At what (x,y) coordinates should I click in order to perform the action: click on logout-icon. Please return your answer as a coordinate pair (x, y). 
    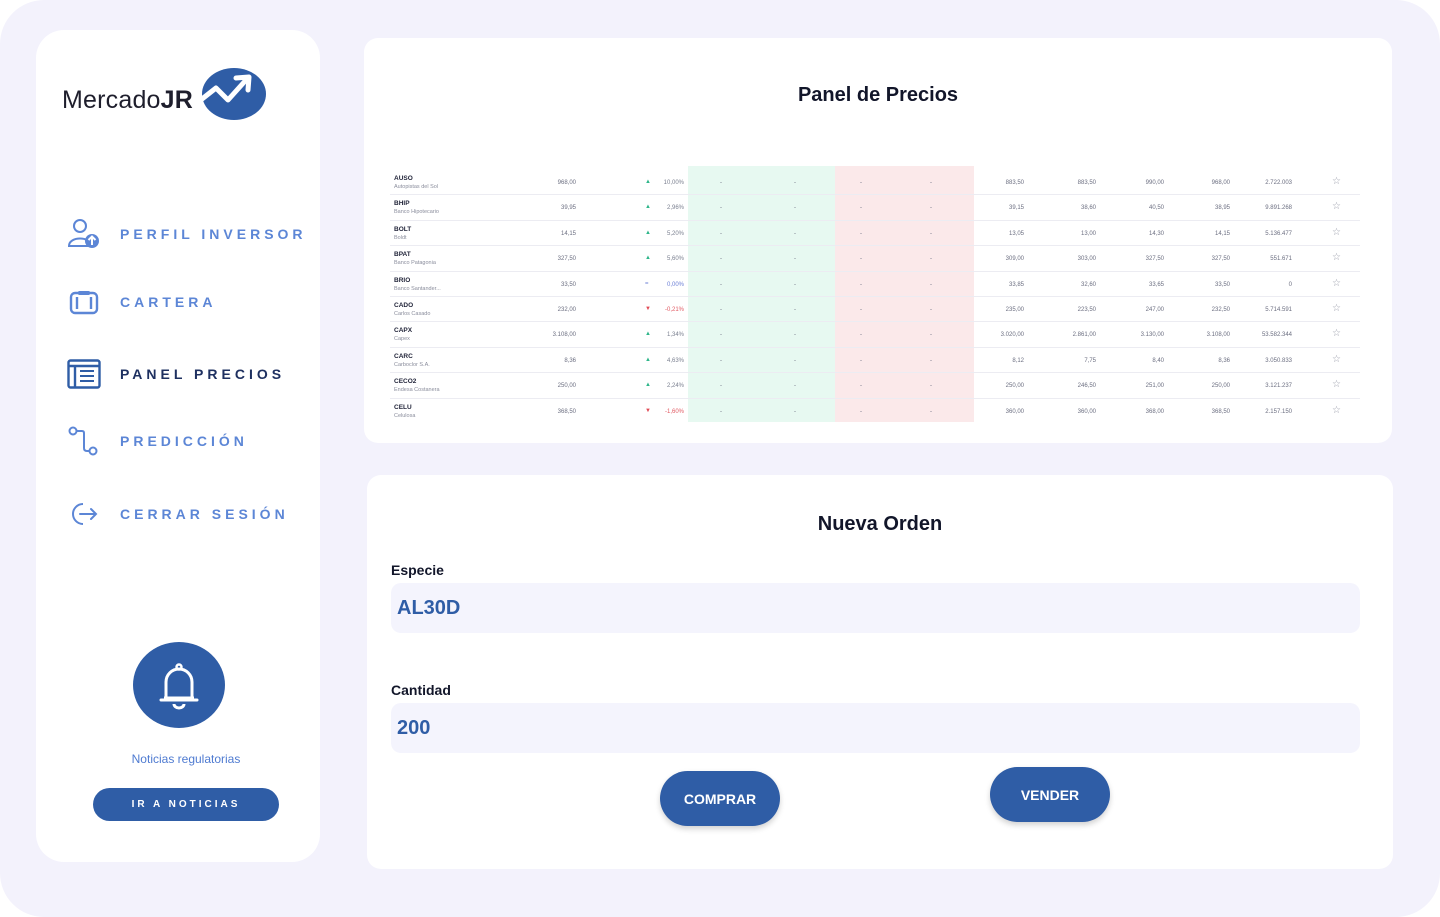
    Looking at the image, I should click on (84, 514).